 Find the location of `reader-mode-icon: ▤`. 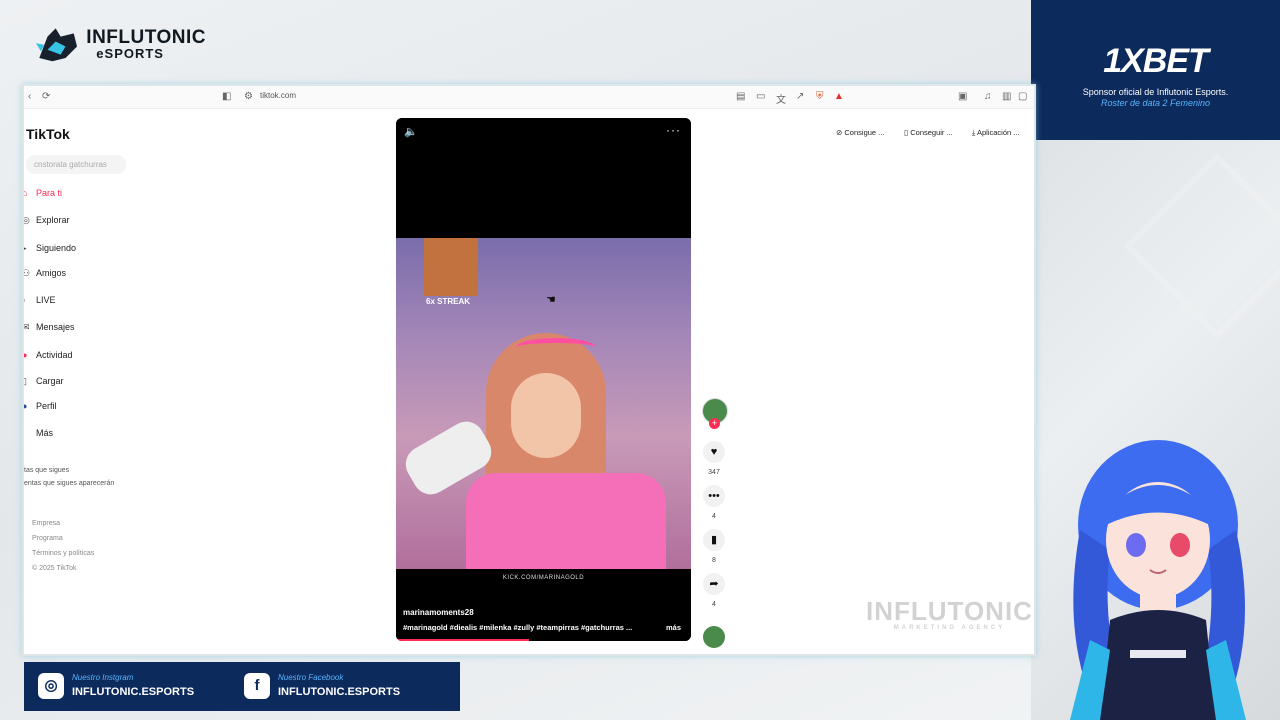

reader-mode-icon: ▤ is located at coordinates (740, 96).